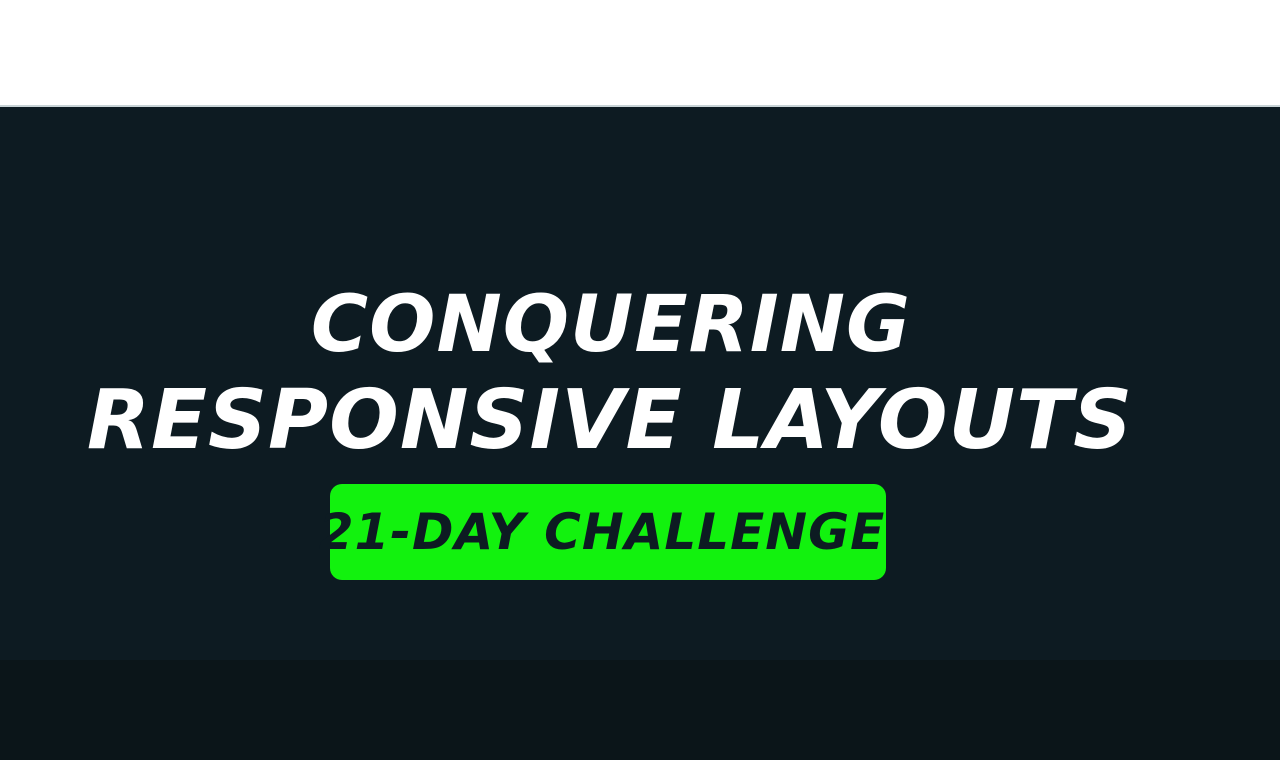 Image resolution: width=1280 pixels, height=760 pixels. What do you see at coordinates (611, 325) in the screenshot?
I see `hero-title-line1: Conquering` at bounding box center [611, 325].